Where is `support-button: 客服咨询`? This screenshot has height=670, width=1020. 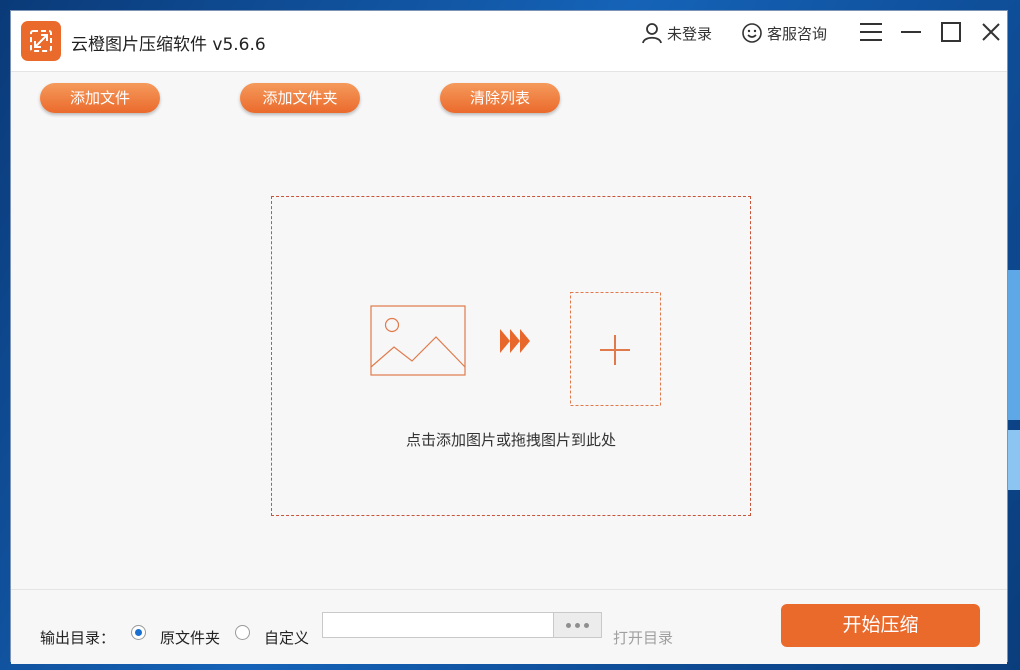
support-button: 客服咨询 is located at coordinates (784, 33).